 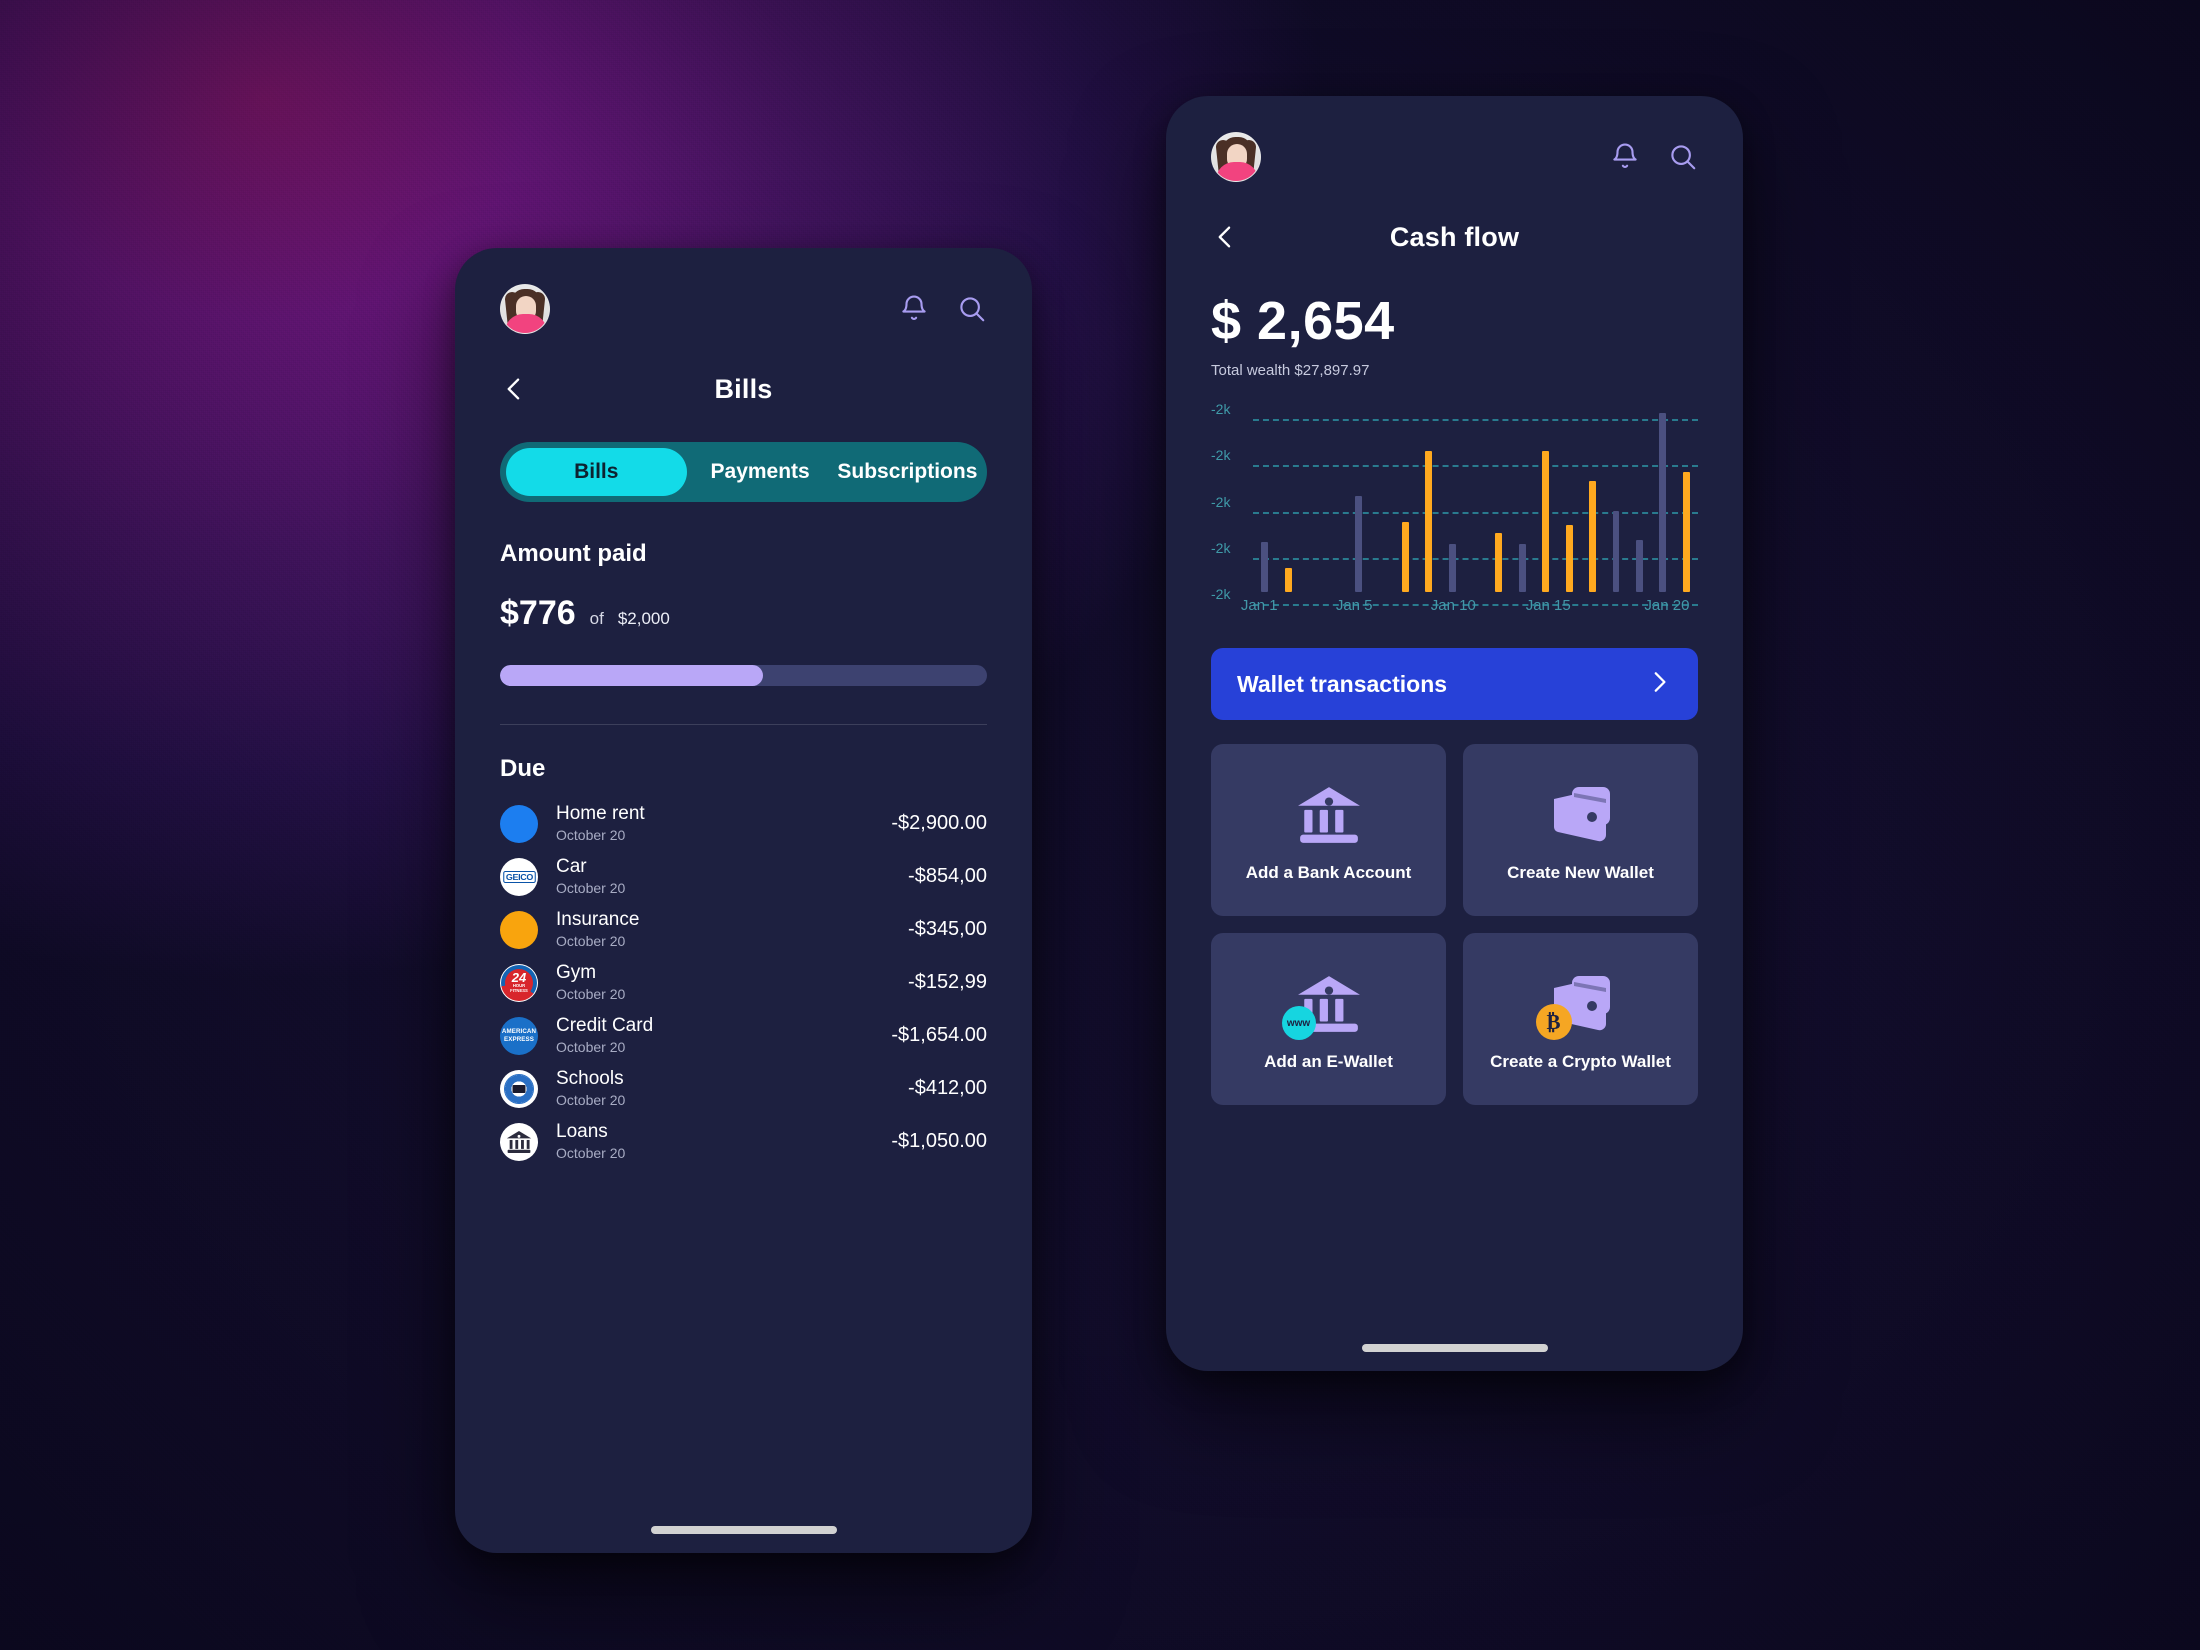 What do you see at coordinates (1453, 605) in the screenshot?
I see `chart-x-tick: Jan 10` at bounding box center [1453, 605].